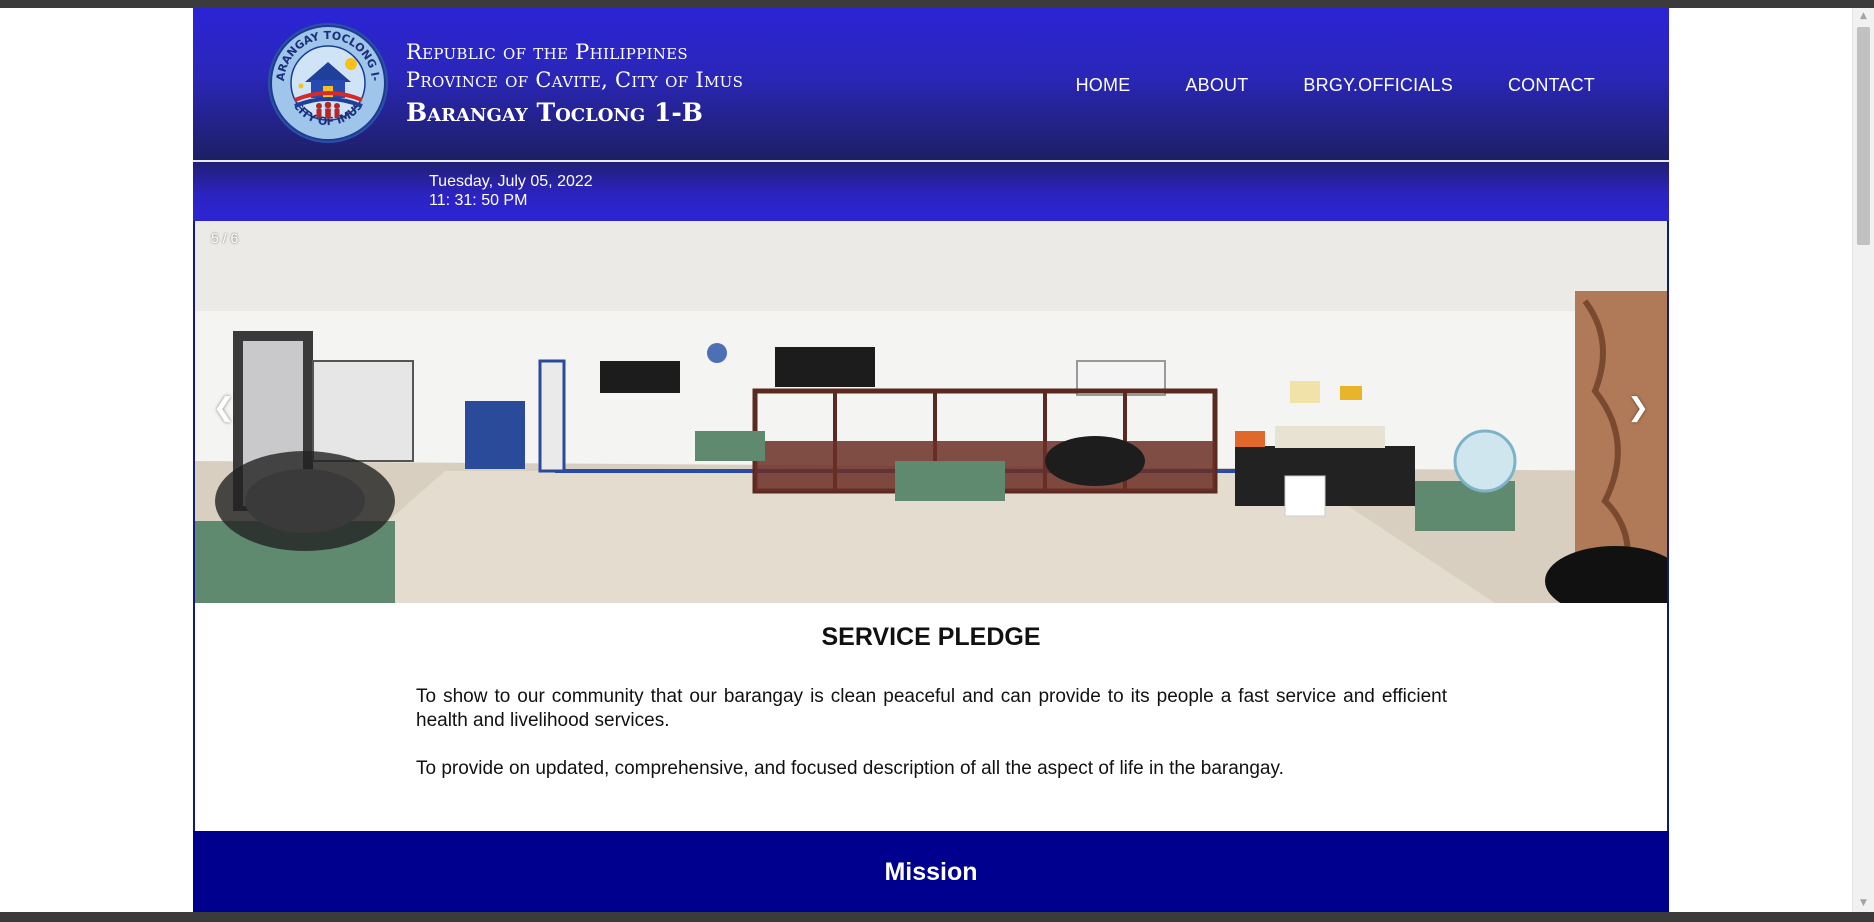 This screenshot has height=922, width=1874. I want to click on header-line-province: Province of Cavite, City of Imus, so click(575, 80).